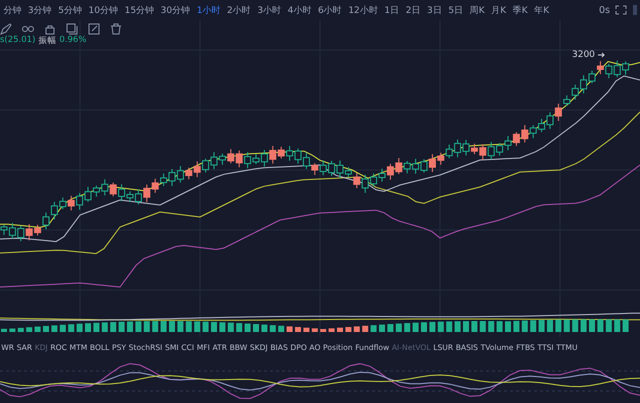 Image resolution: width=640 pixels, height=403 pixels. I want to click on ma-value: s(25.01), so click(18, 41).